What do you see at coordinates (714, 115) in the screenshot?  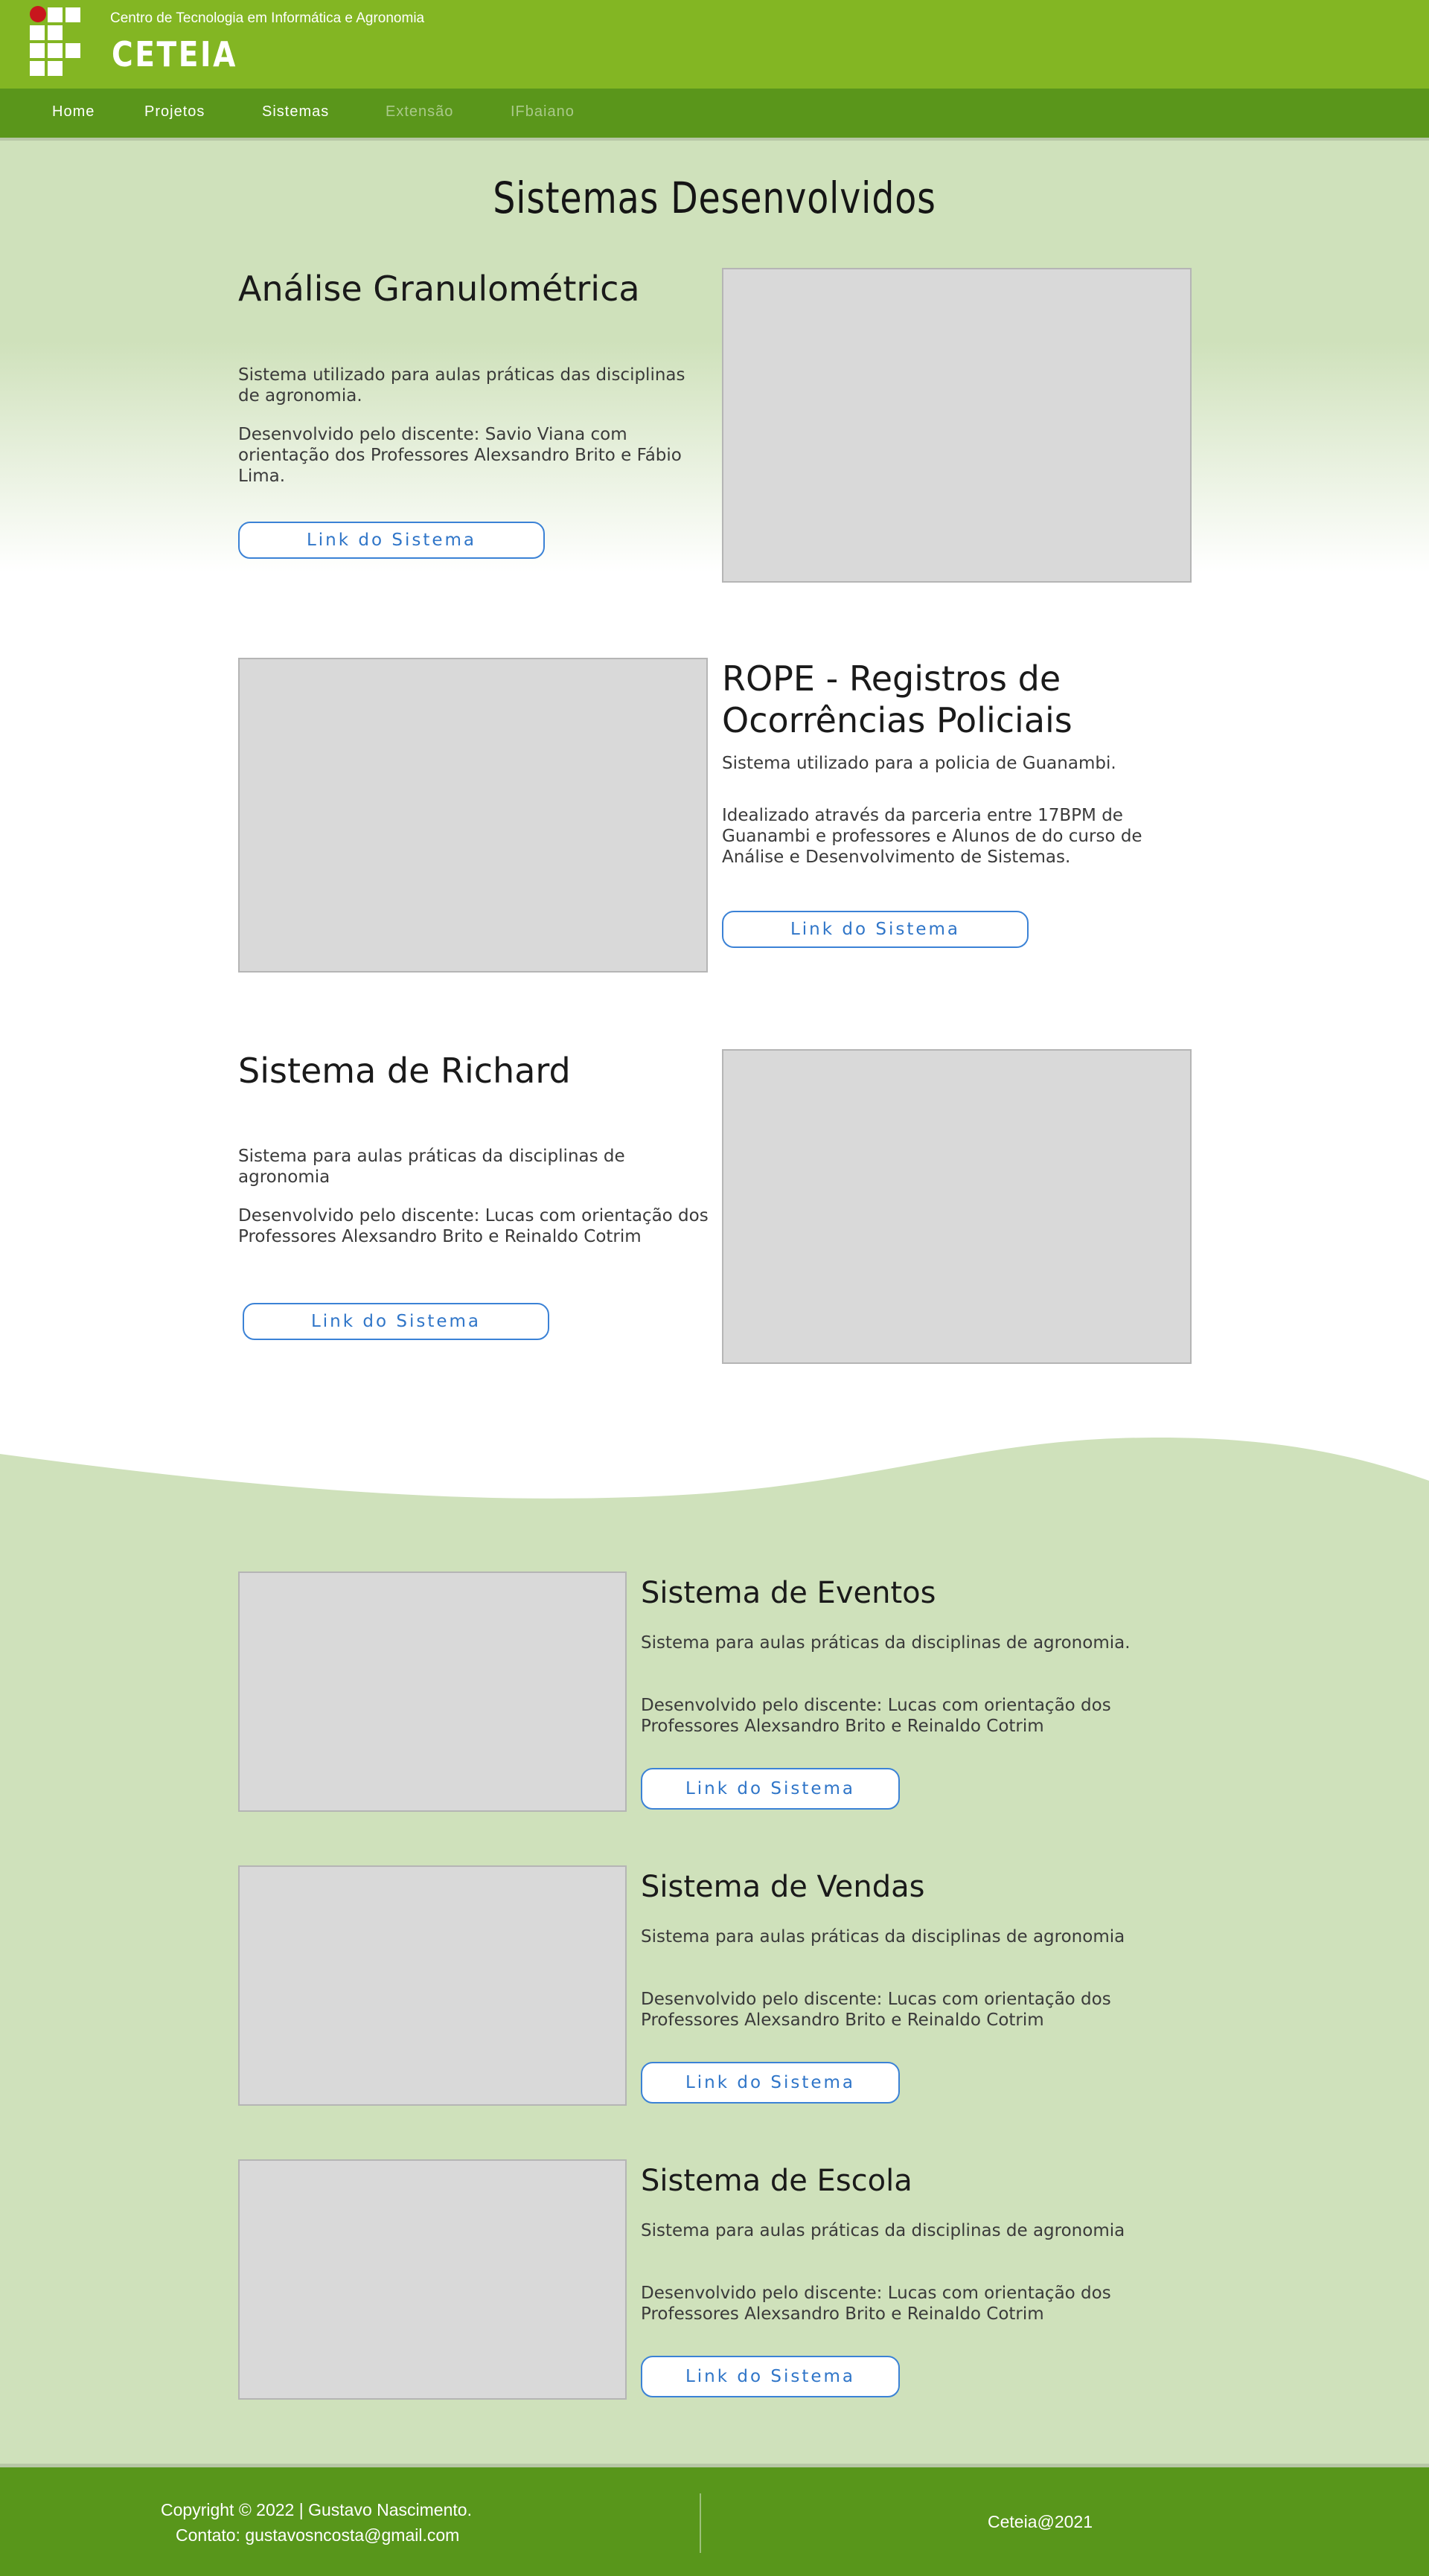 I see `main-nav: Home Projetos Sistemas Extensão IFbaiano` at bounding box center [714, 115].